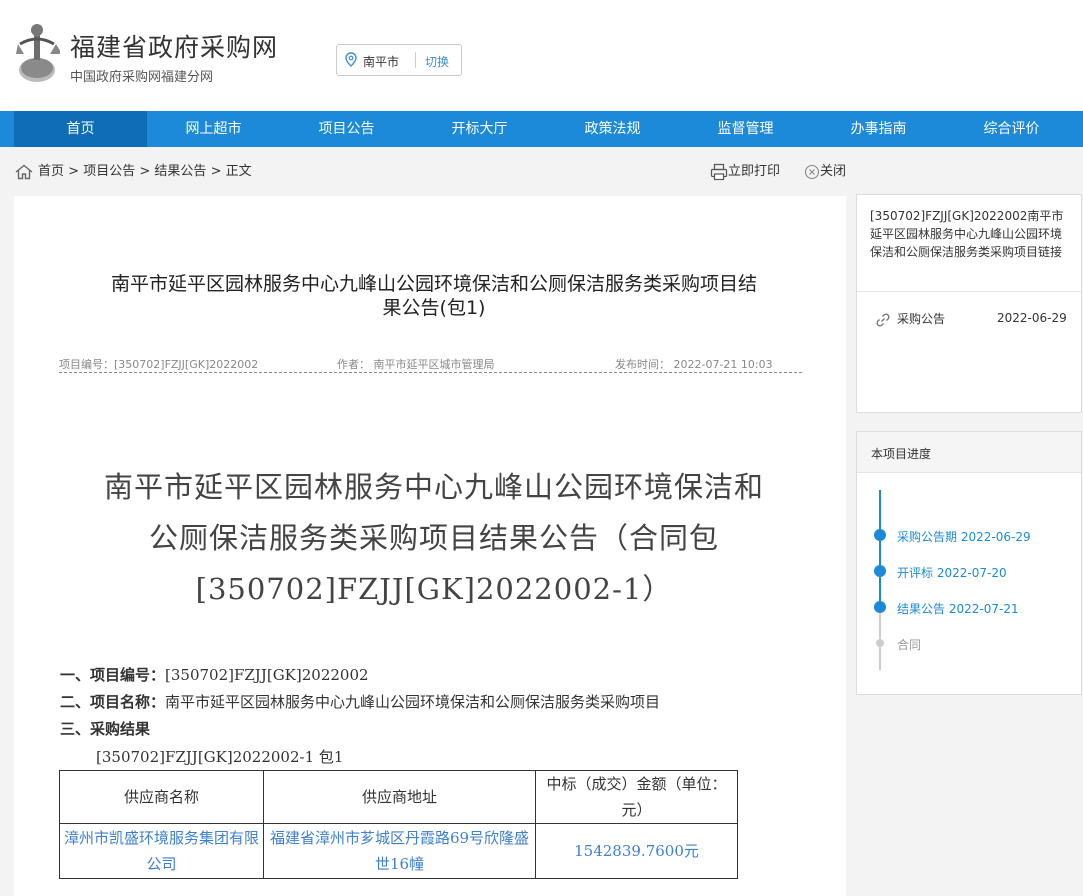  What do you see at coordinates (159, 364) in the screenshot?
I see `meta-project-number: 项目编号：[350702]FZJJ[GK]2022002` at bounding box center [159, 364].